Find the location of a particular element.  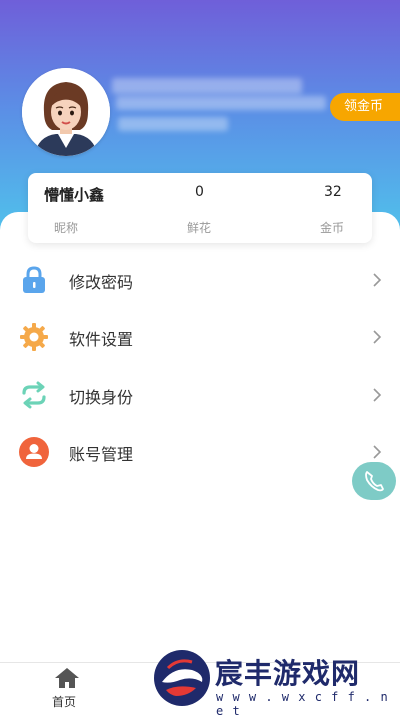

avatar-illustration is located at coordinates (66, 112).